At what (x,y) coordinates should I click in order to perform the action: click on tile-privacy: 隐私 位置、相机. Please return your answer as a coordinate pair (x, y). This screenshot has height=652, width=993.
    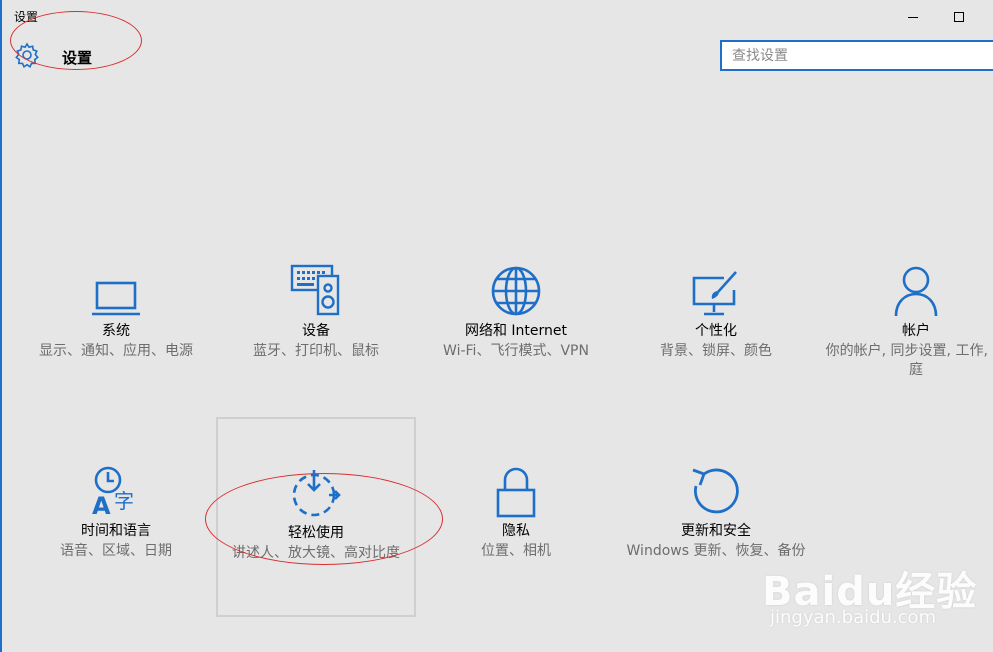
    Looking at the image, I should click on (516, 509).